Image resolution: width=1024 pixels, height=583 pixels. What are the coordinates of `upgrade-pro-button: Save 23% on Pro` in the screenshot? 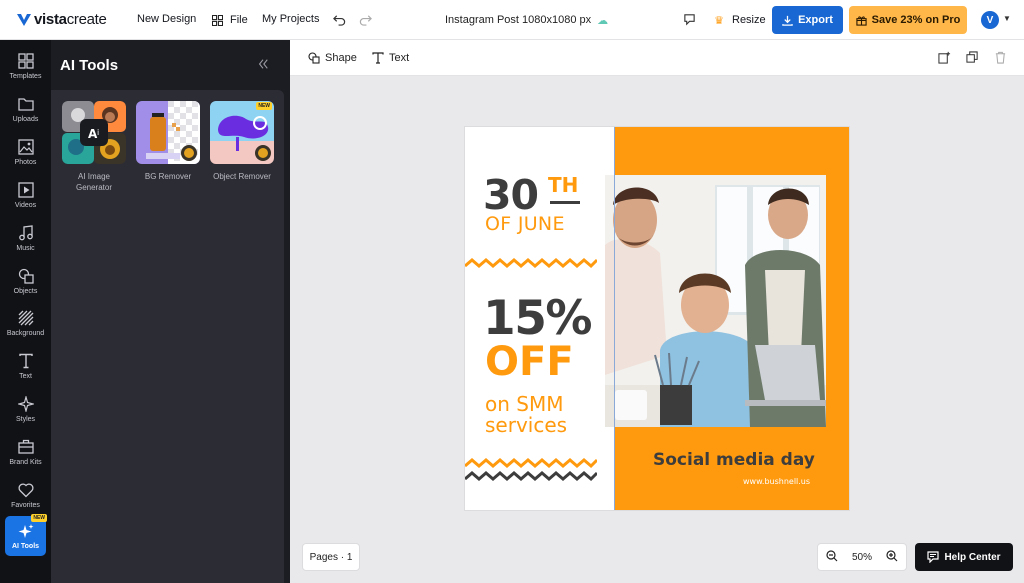 It's located at (908, 20).